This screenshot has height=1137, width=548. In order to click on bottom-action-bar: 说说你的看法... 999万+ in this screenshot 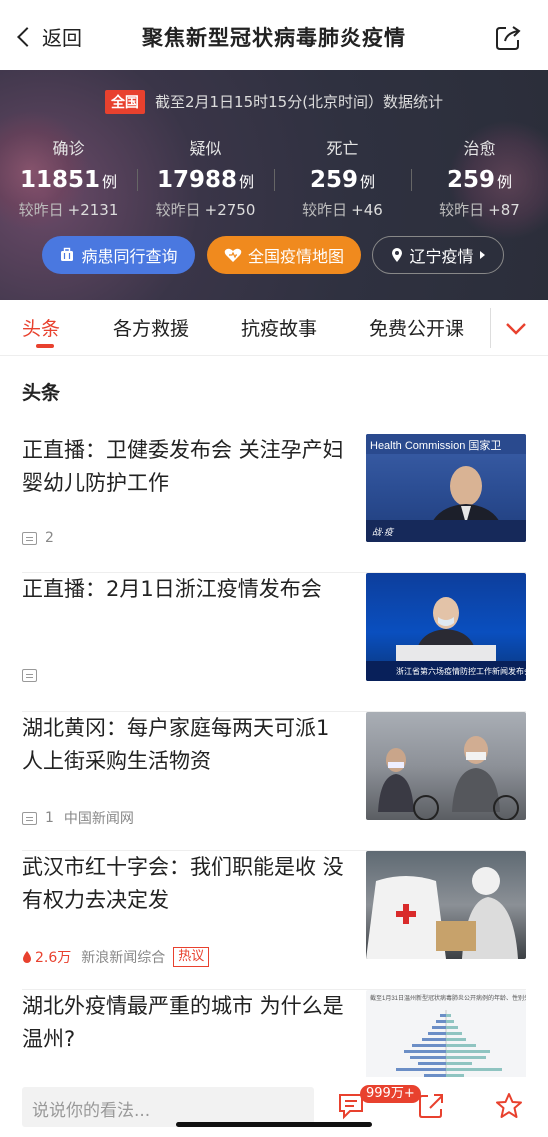, I will do `click(274, 1107)`.